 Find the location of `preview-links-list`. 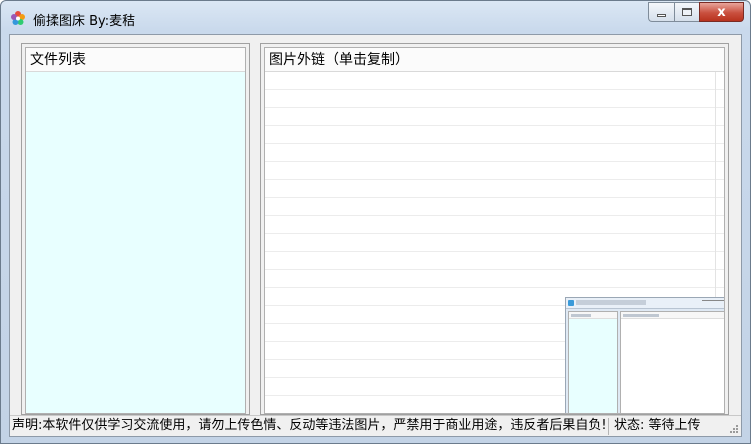

preview-links-list is located at coordinates (672, 362).